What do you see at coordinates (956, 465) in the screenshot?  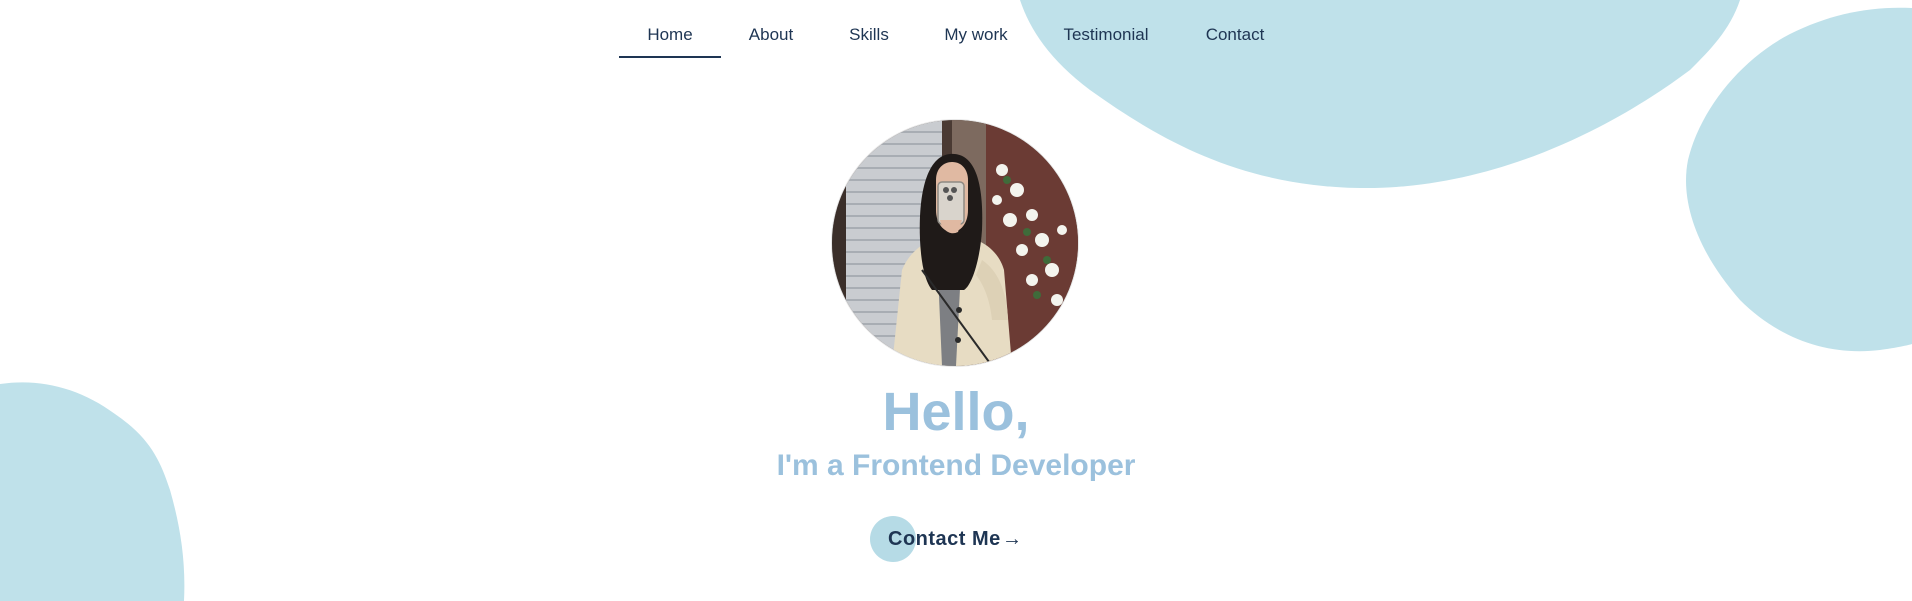 I see `hero-subtitle: I'm a Frontend Developer` at bounding box center [956, 465].